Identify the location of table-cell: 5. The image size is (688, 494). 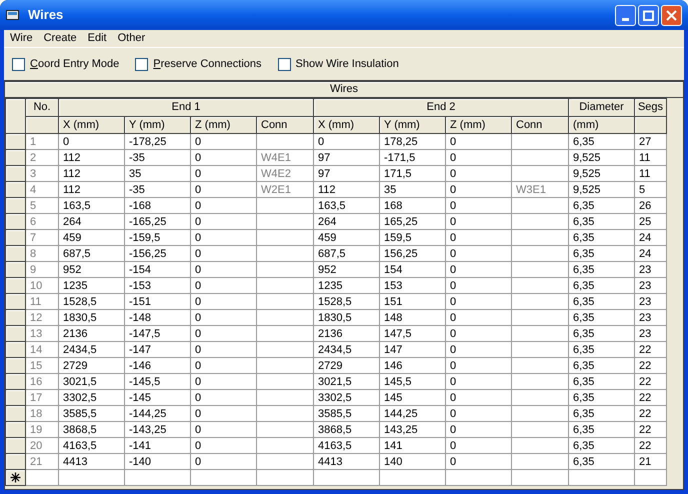
(650, 190).